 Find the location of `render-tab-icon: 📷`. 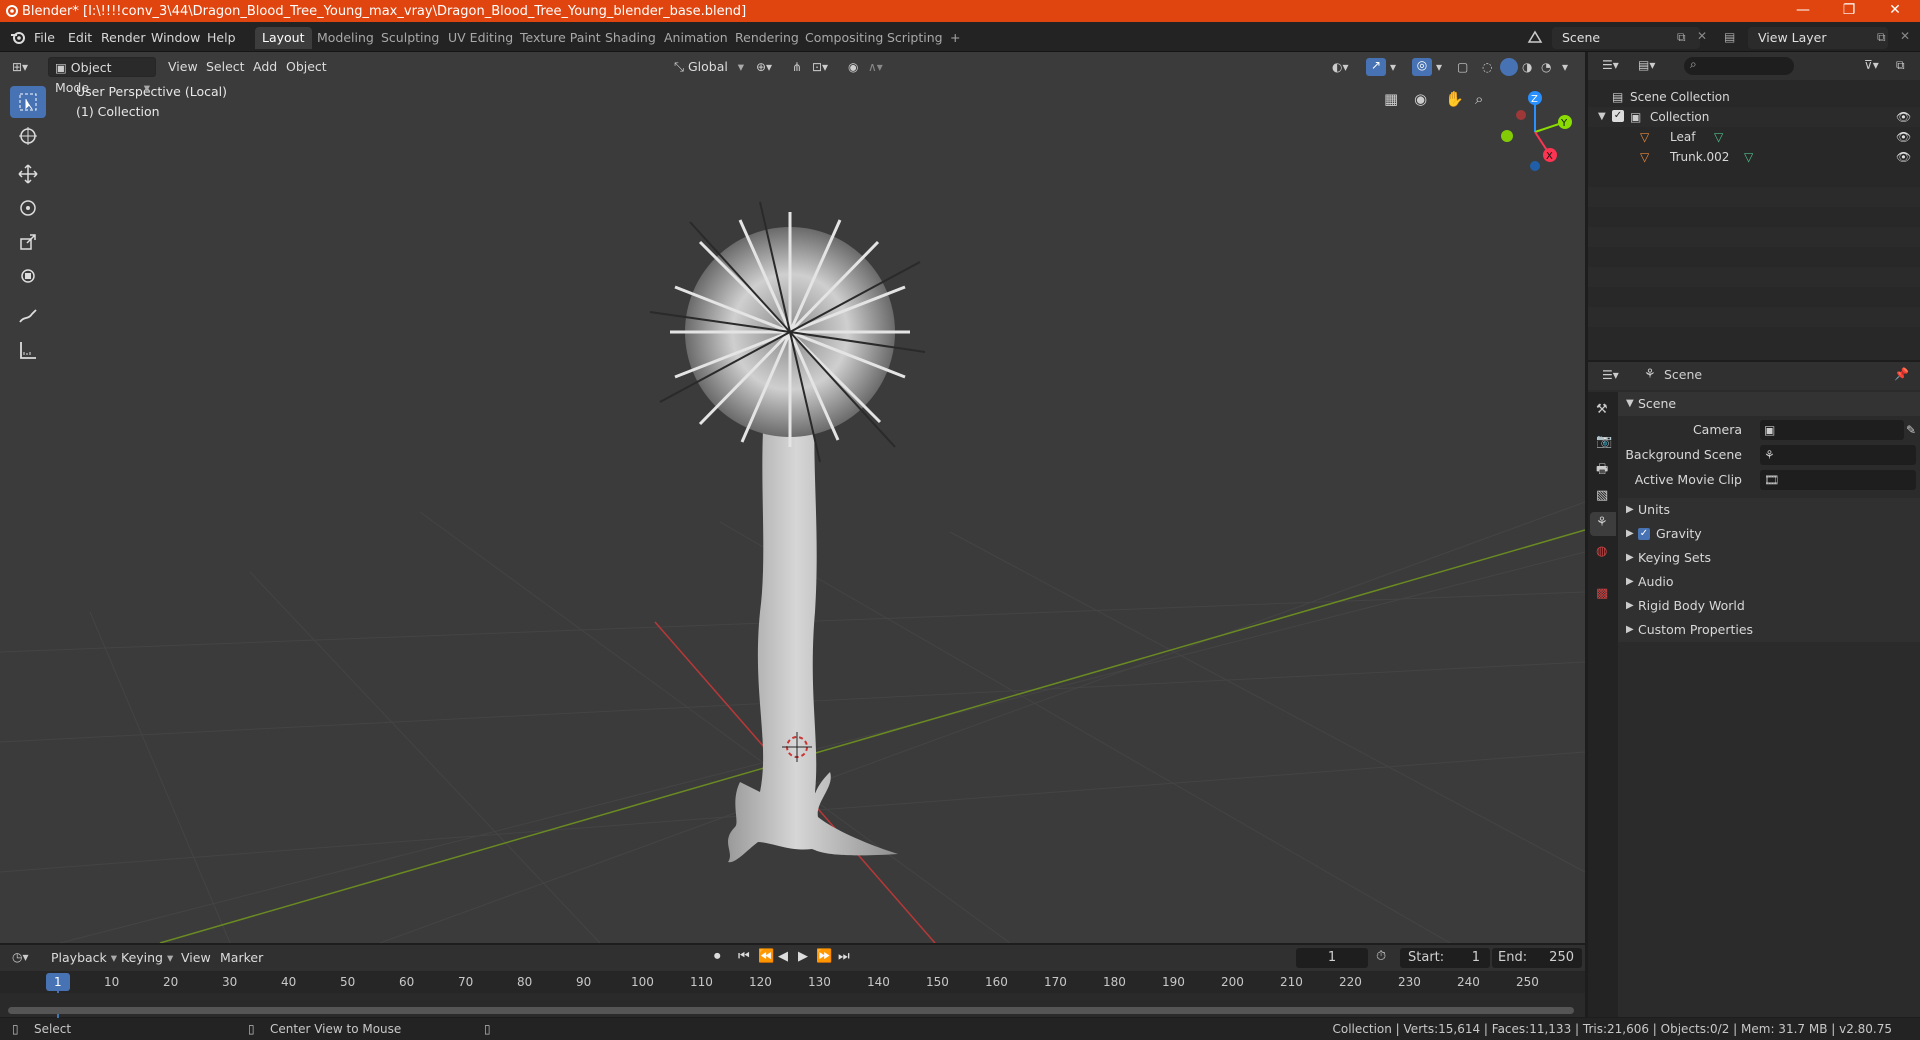

render-tab-icon: 📷 is located at coordinates (1604, 441).